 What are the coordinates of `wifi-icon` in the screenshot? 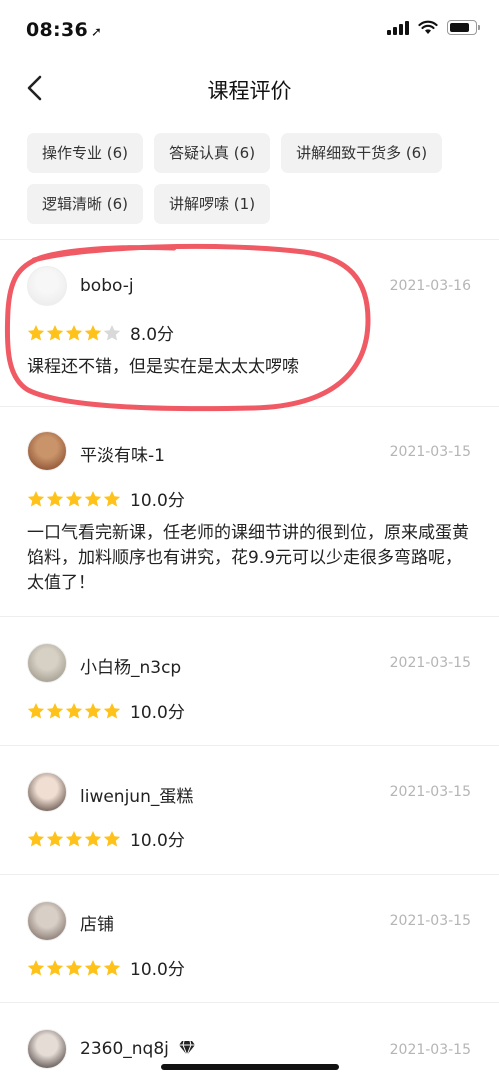 It's located at (428, 27).